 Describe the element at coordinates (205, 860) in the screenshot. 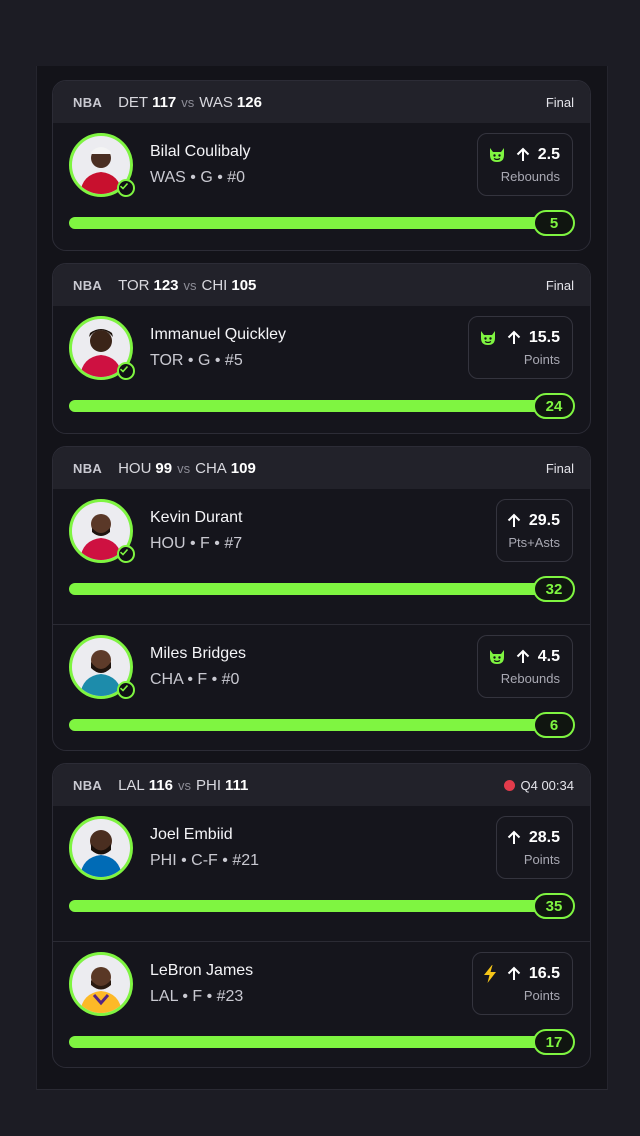

I see `player-meta: PHI • C-F • #21` at that location.